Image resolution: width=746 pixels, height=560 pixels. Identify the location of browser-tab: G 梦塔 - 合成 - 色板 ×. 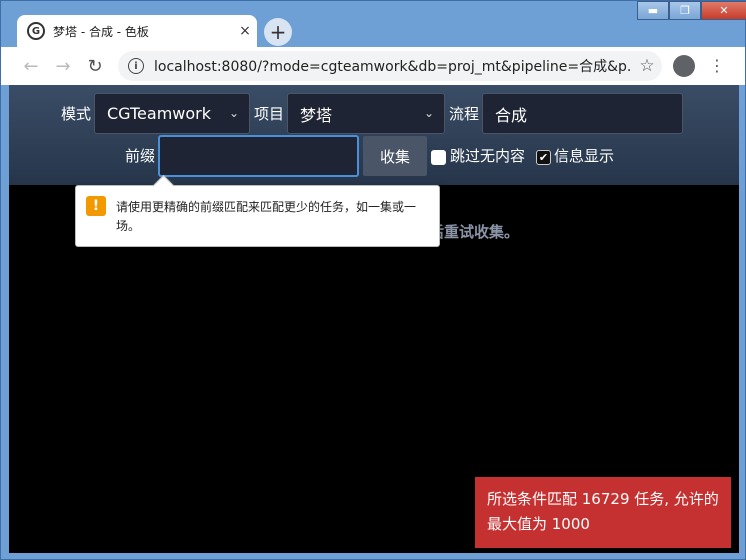
(137, 31).